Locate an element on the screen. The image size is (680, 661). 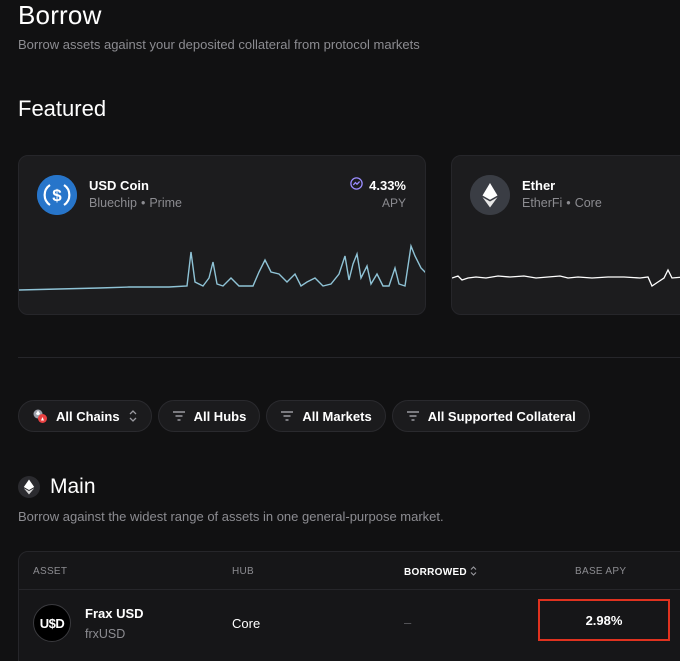
card-tag: Bluechip is located at coordinates (113, 203).